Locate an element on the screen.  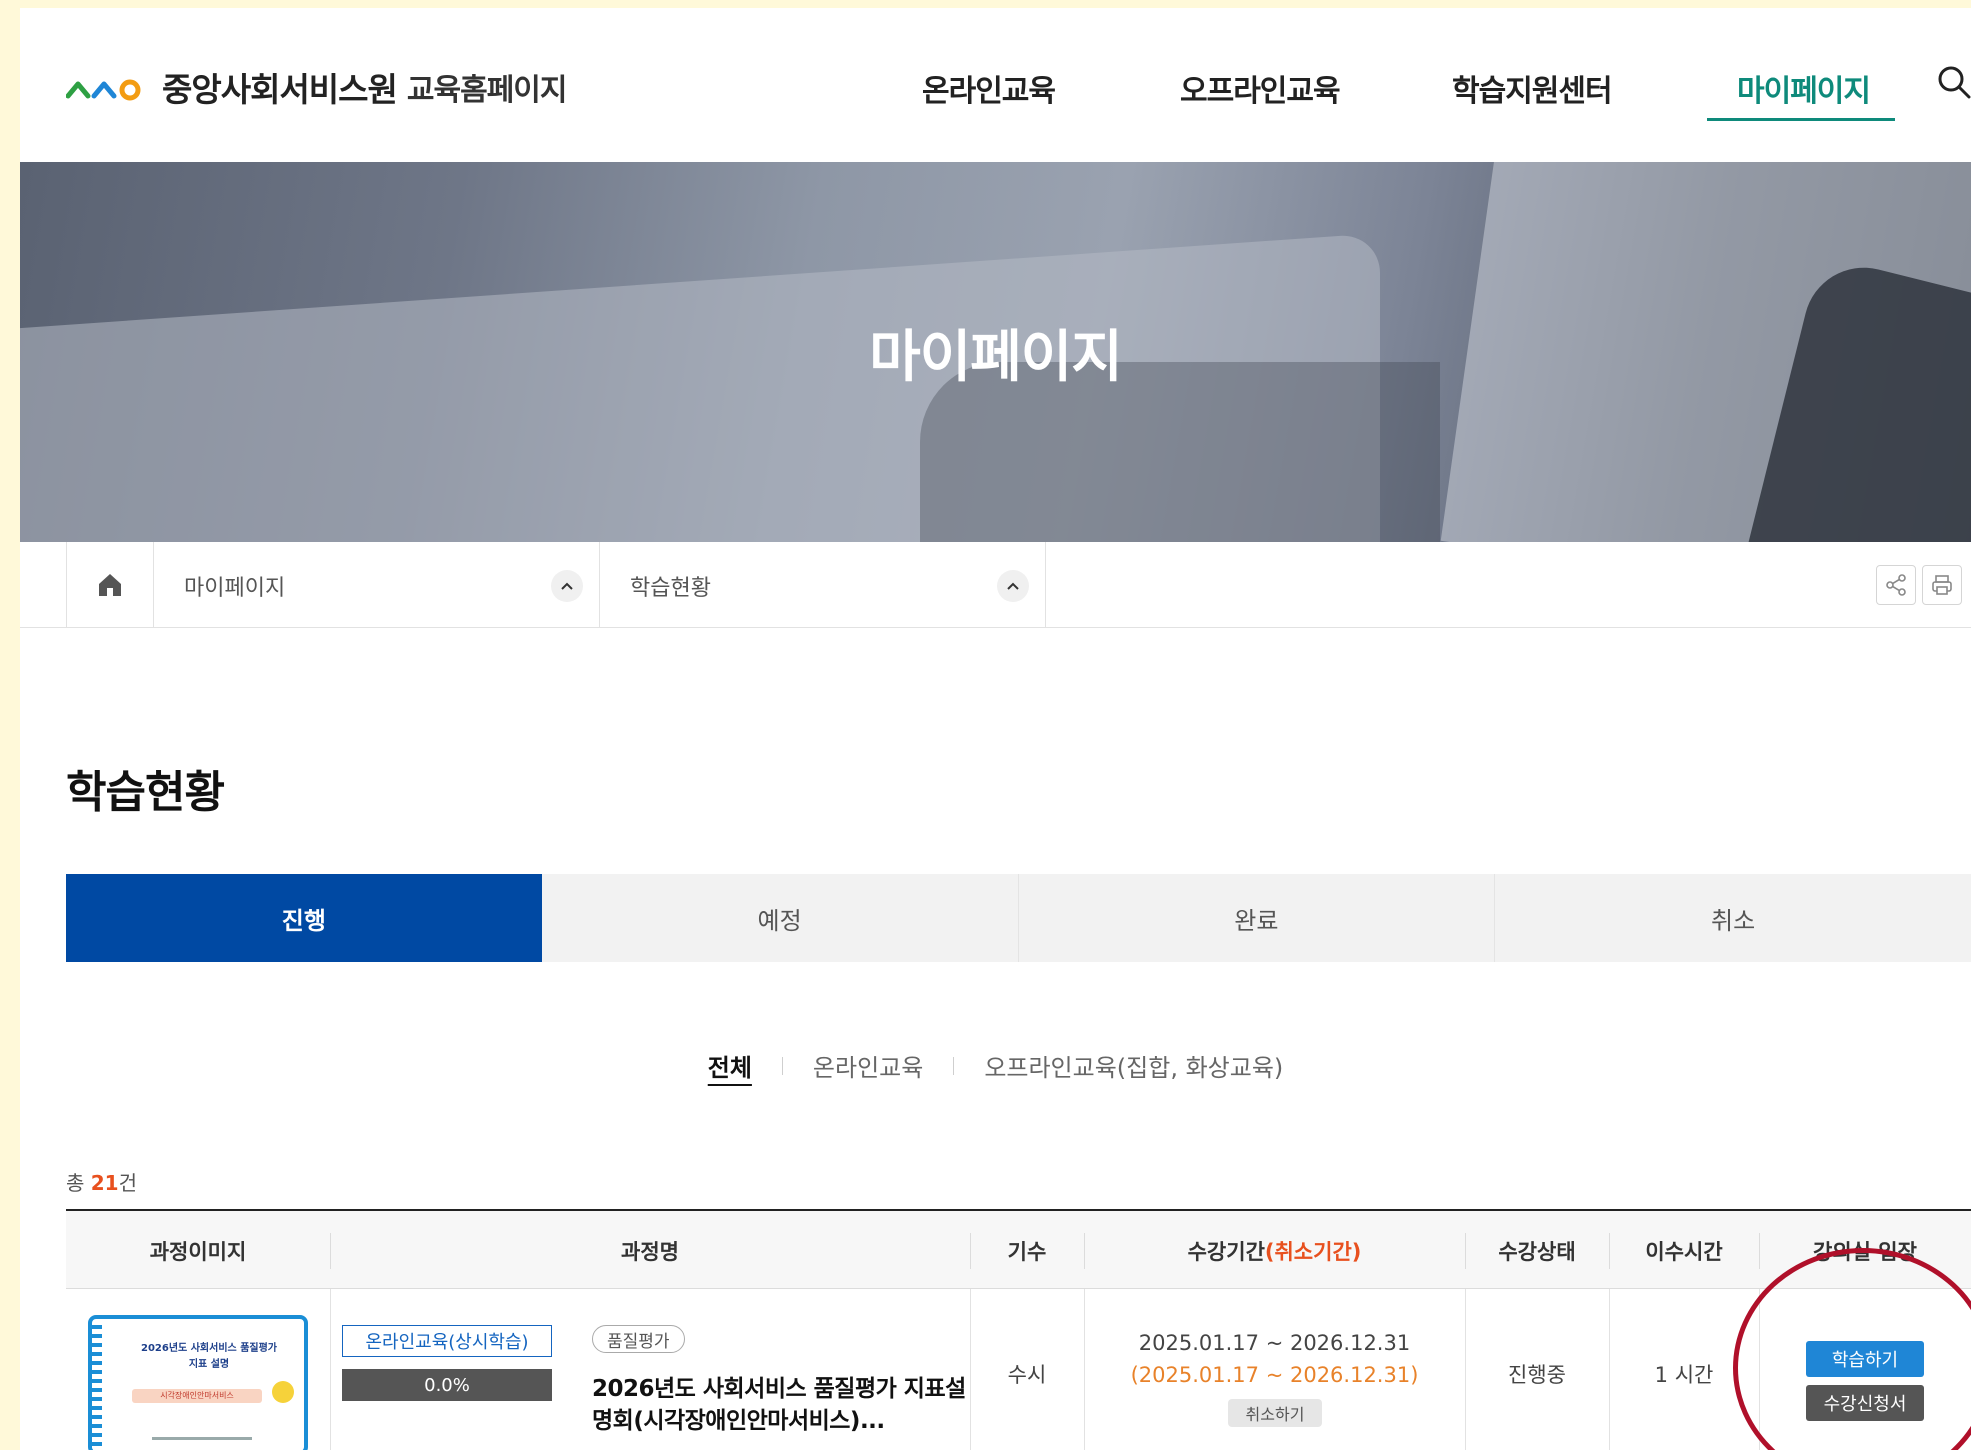
tab-scheduled: 예정 is located at coordinates (780, 918).